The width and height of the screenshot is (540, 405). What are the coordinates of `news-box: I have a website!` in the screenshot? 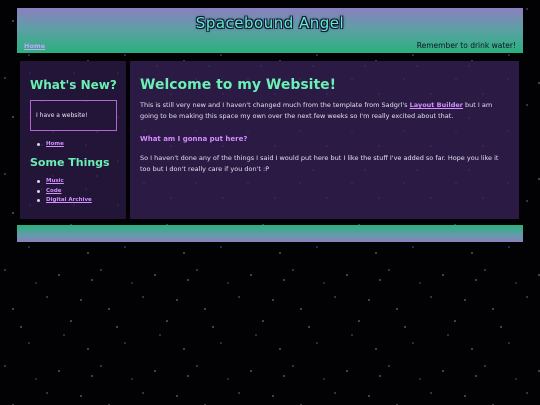 It's located at (73, 115).